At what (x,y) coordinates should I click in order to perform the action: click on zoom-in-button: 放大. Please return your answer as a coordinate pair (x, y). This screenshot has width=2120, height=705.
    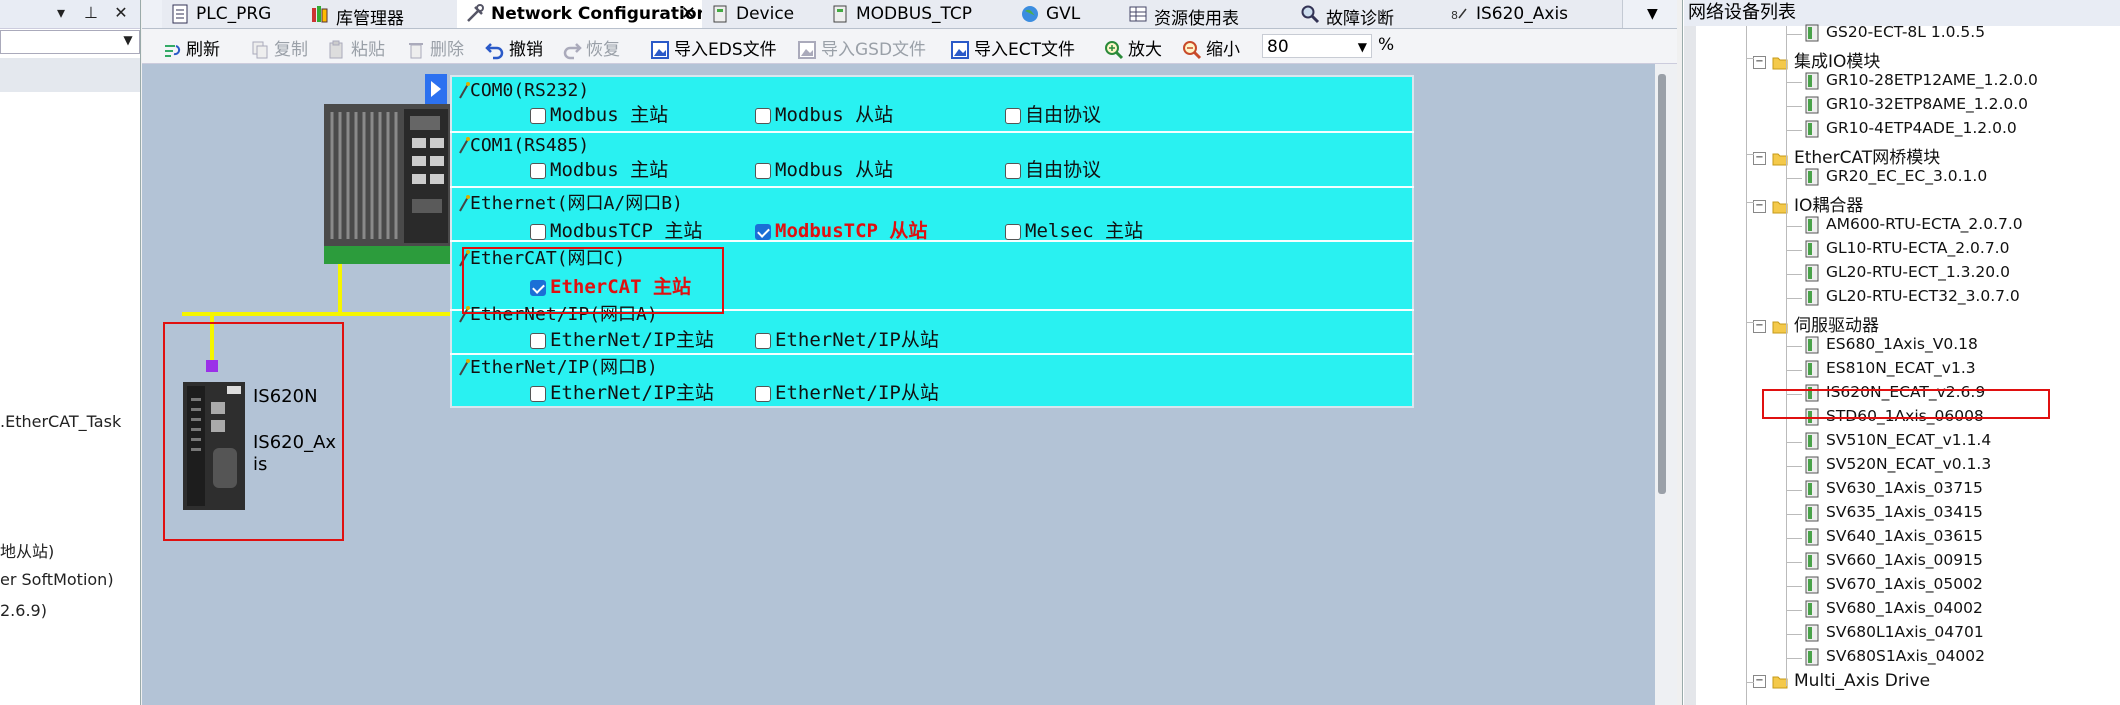
    Looking at the image, I should click on (1133, 47).